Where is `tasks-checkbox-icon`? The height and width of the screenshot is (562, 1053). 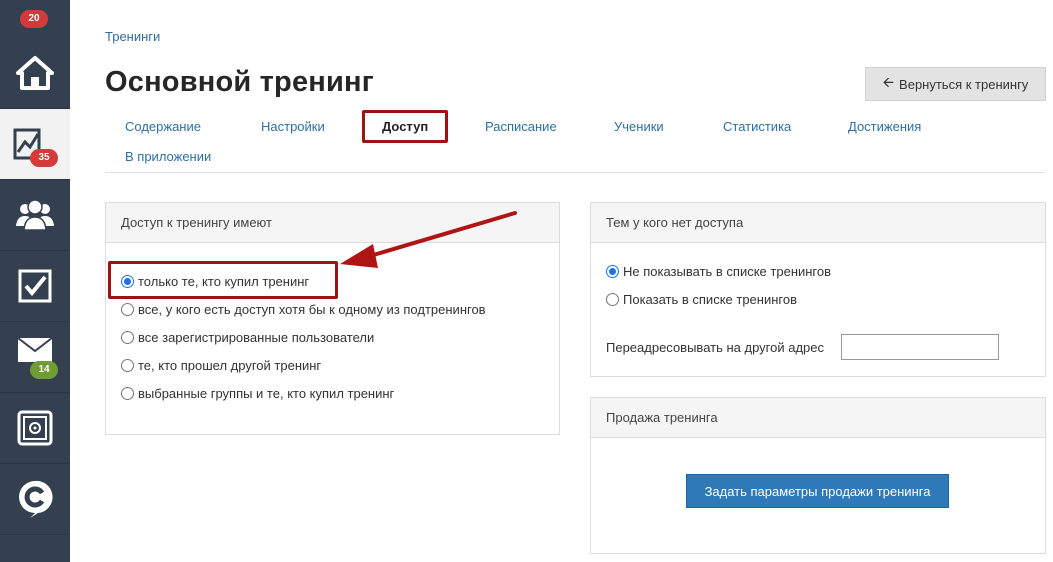
tasks-checkbox-icon is located at coordinates (35, 286).